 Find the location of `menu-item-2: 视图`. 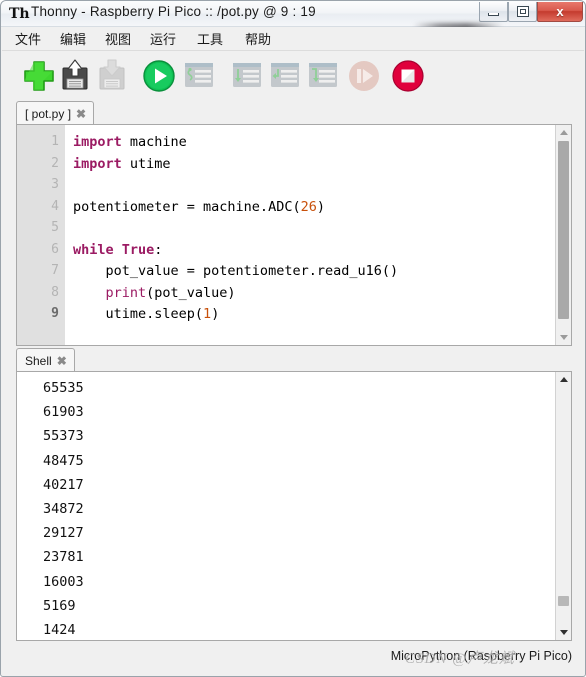

menu-item-2: 视图 is located at coordinates (118, 39).